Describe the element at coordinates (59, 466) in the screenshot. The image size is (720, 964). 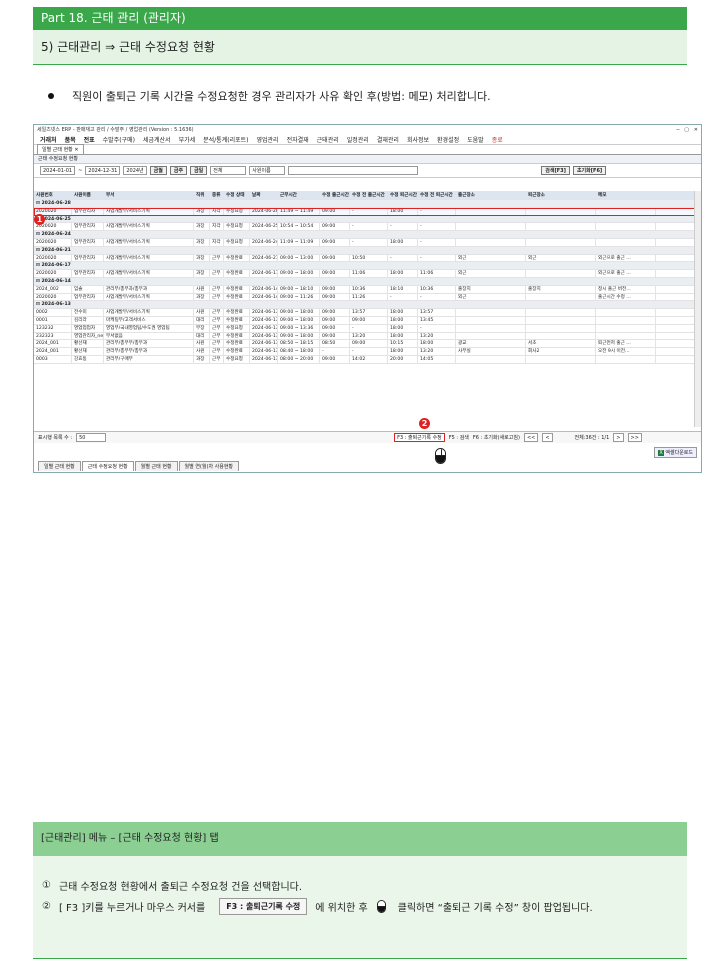
I see `bottom-tab: 일별 근태 현황` at that location.